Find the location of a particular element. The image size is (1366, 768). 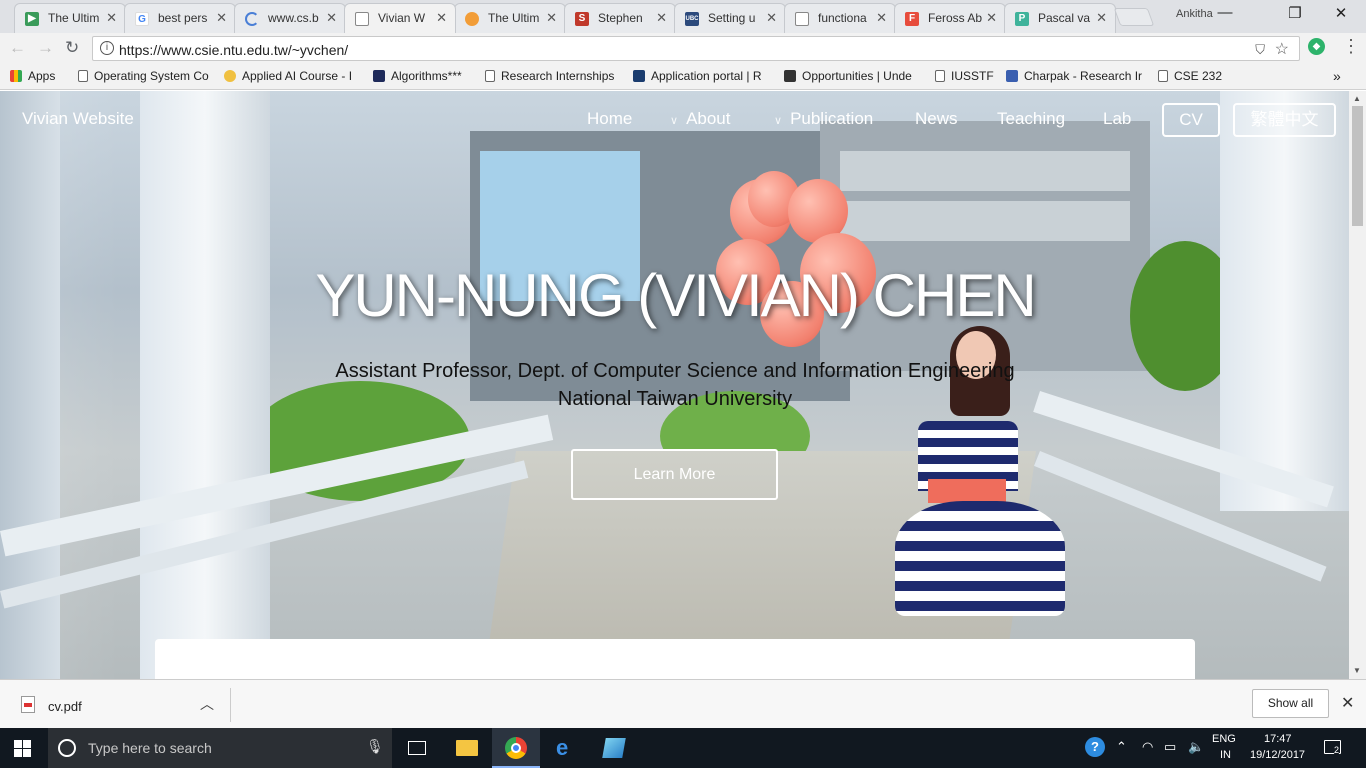

nav-about: ∨ About is located at coordinates (700, 119).